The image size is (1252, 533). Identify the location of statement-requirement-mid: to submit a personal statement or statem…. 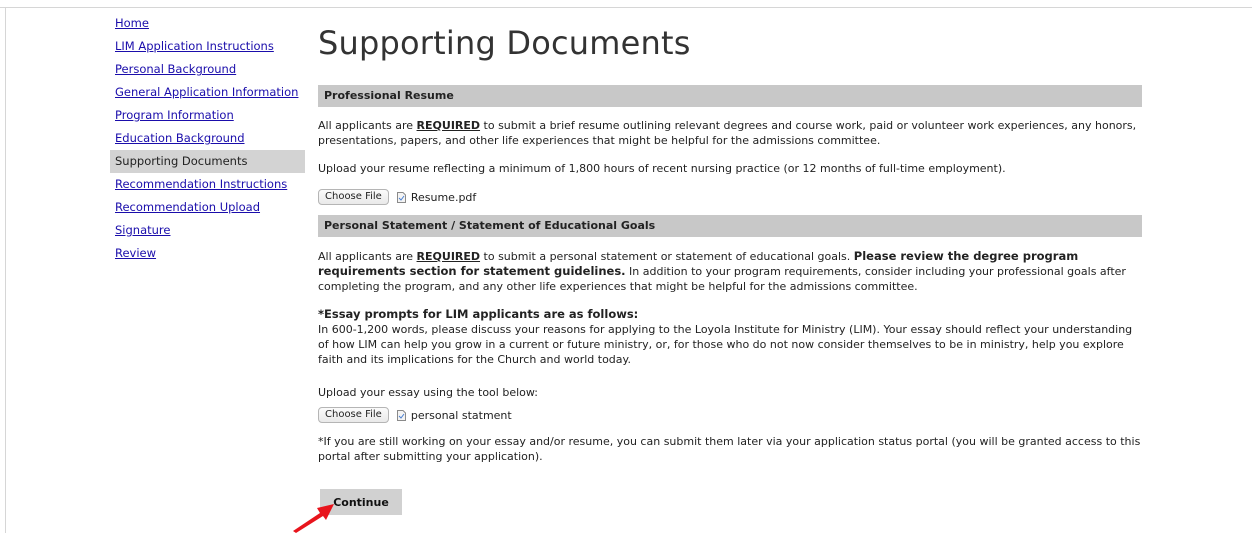
(667, 256).